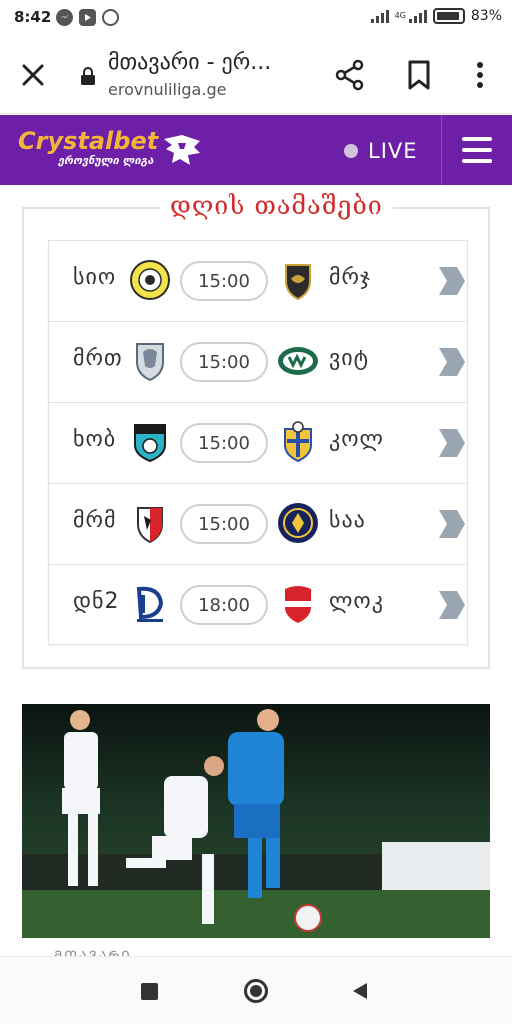 The image size is (512, 1024). Describe the element at coordinates (351, 151) in the screenshot. I see `live-dot-icon` at that location.